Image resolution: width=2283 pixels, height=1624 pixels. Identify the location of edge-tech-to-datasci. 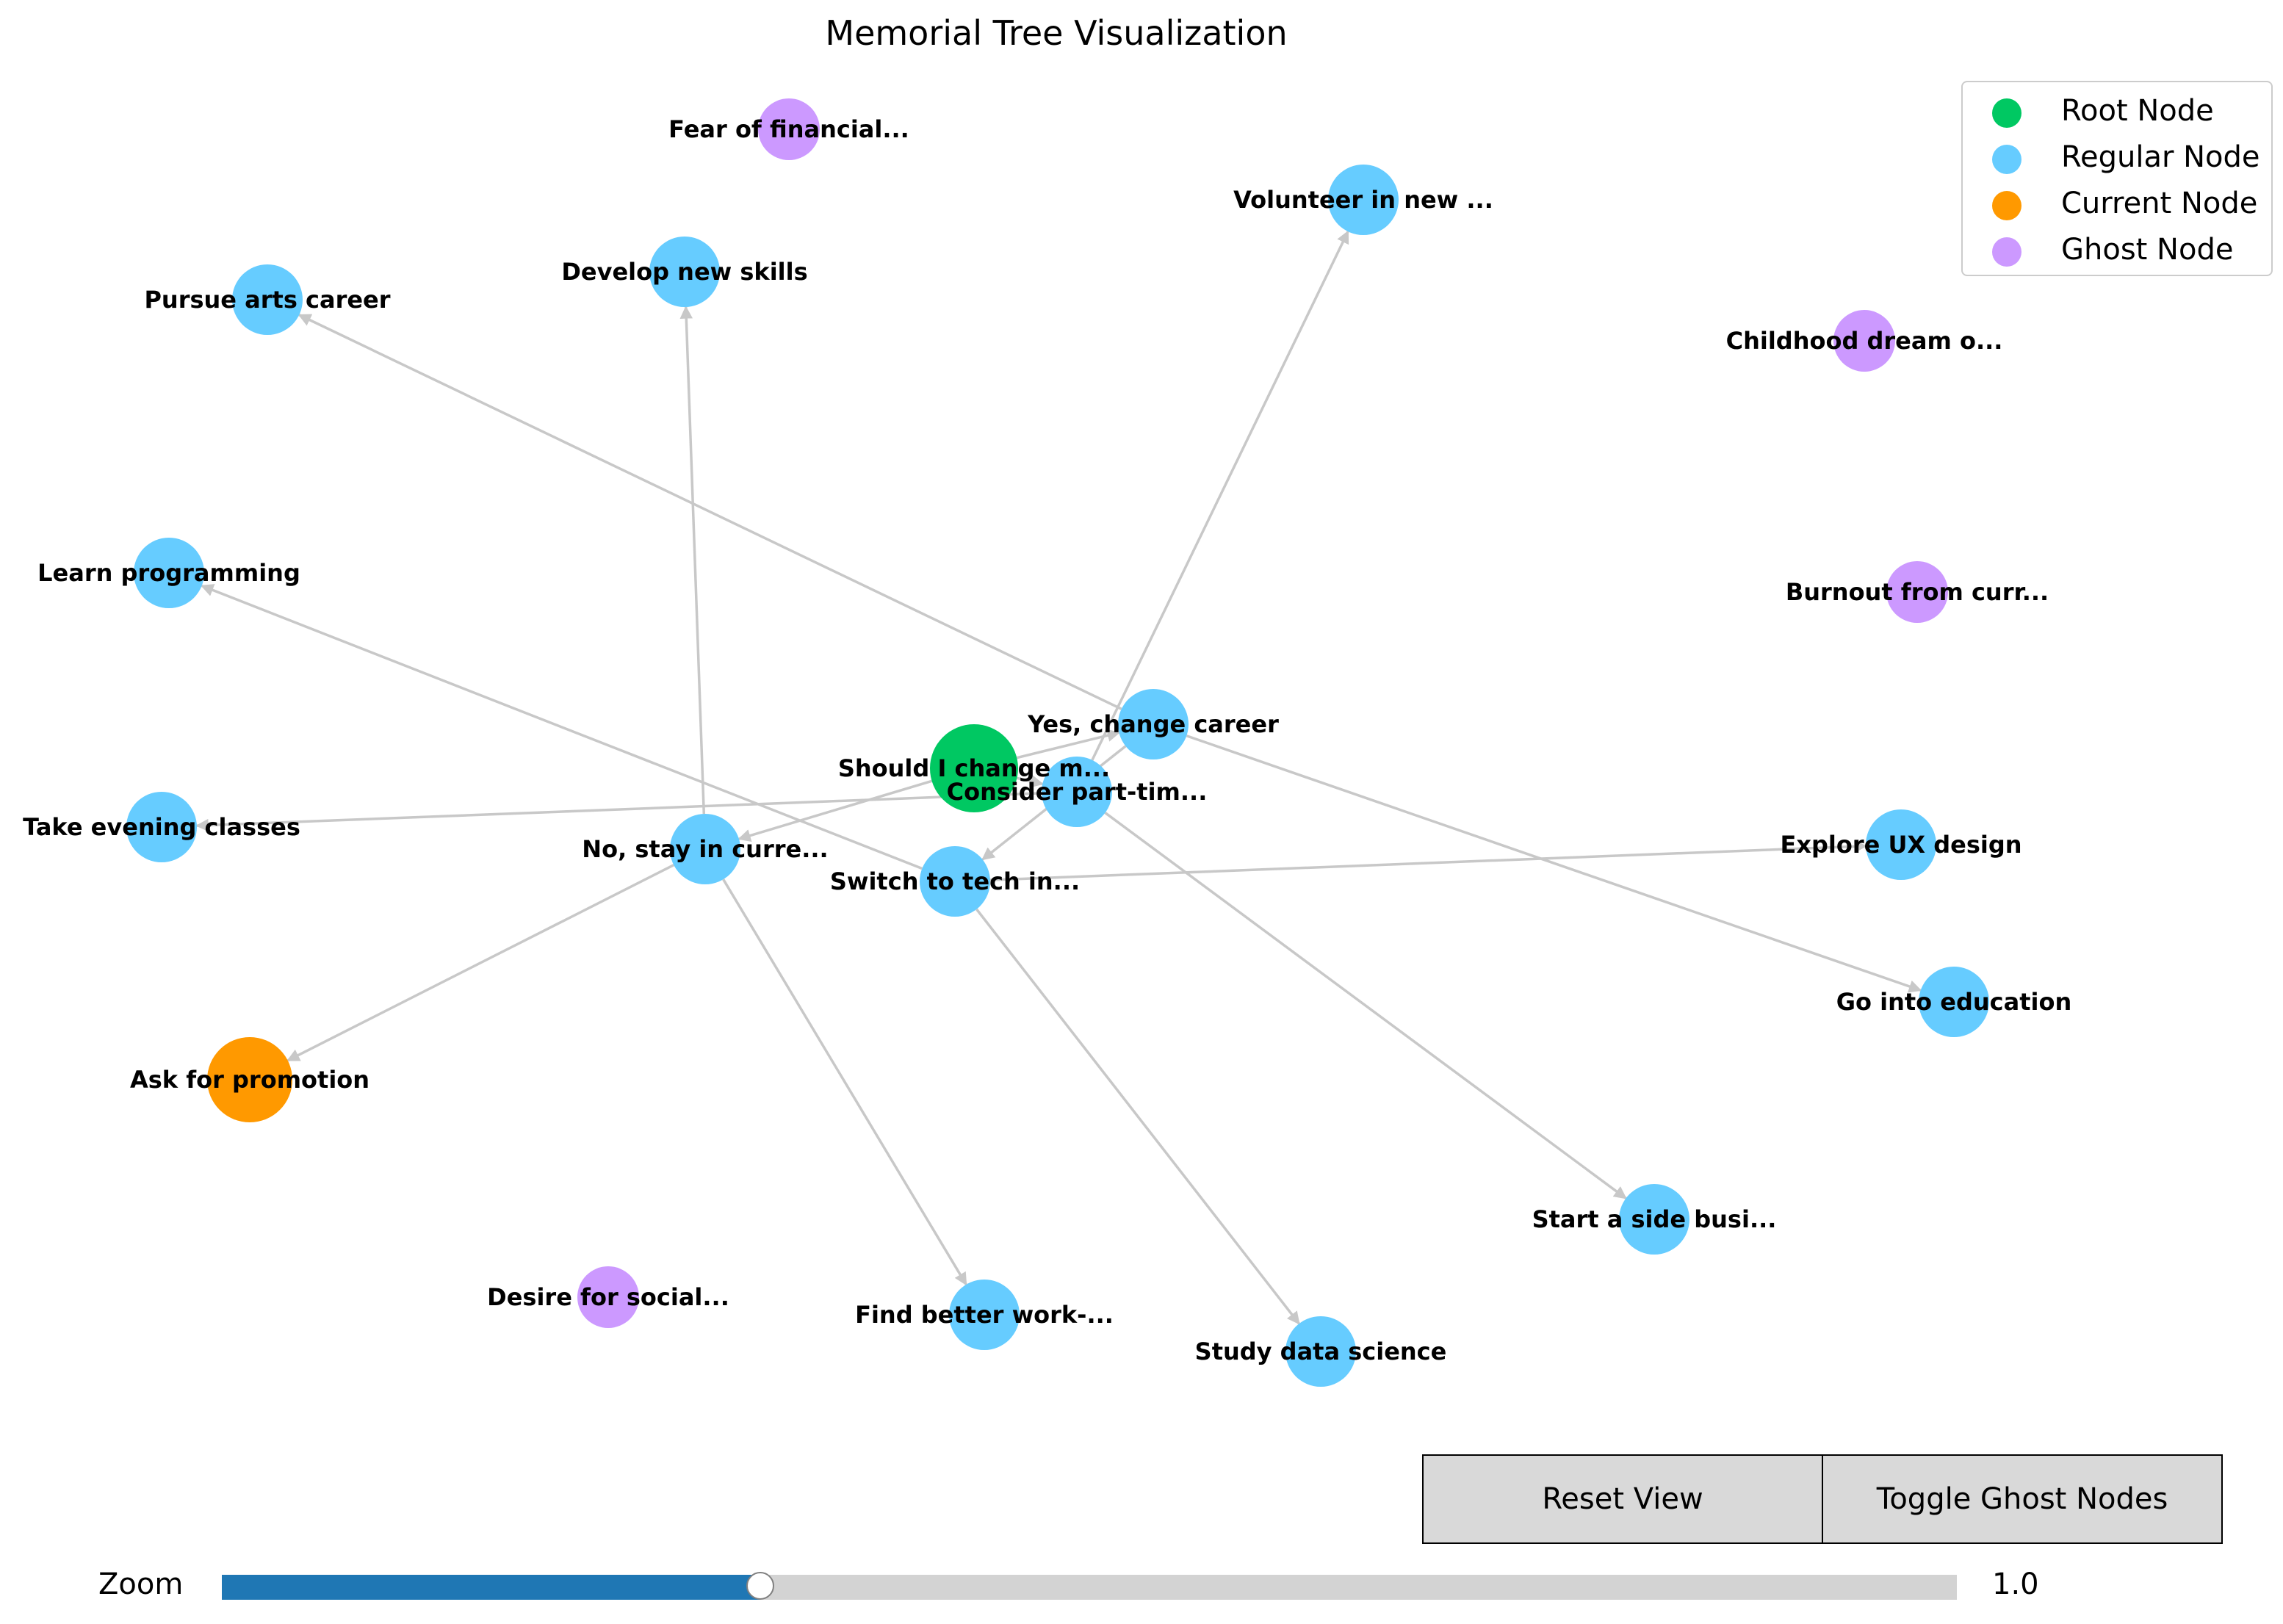
(1137, 1116).